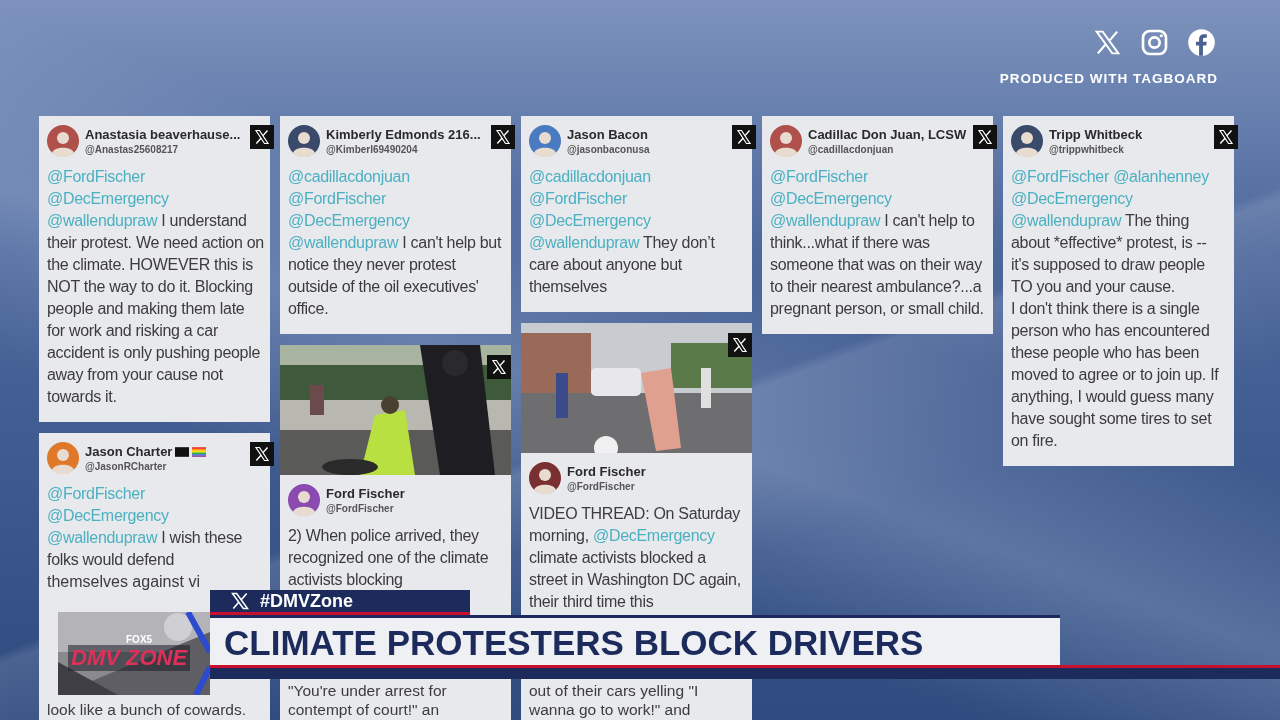 Image resolution: width=1280 pixels, height=720 pixels. I want to click on post-text: look like a bunch of cowards., so click(147, 710).